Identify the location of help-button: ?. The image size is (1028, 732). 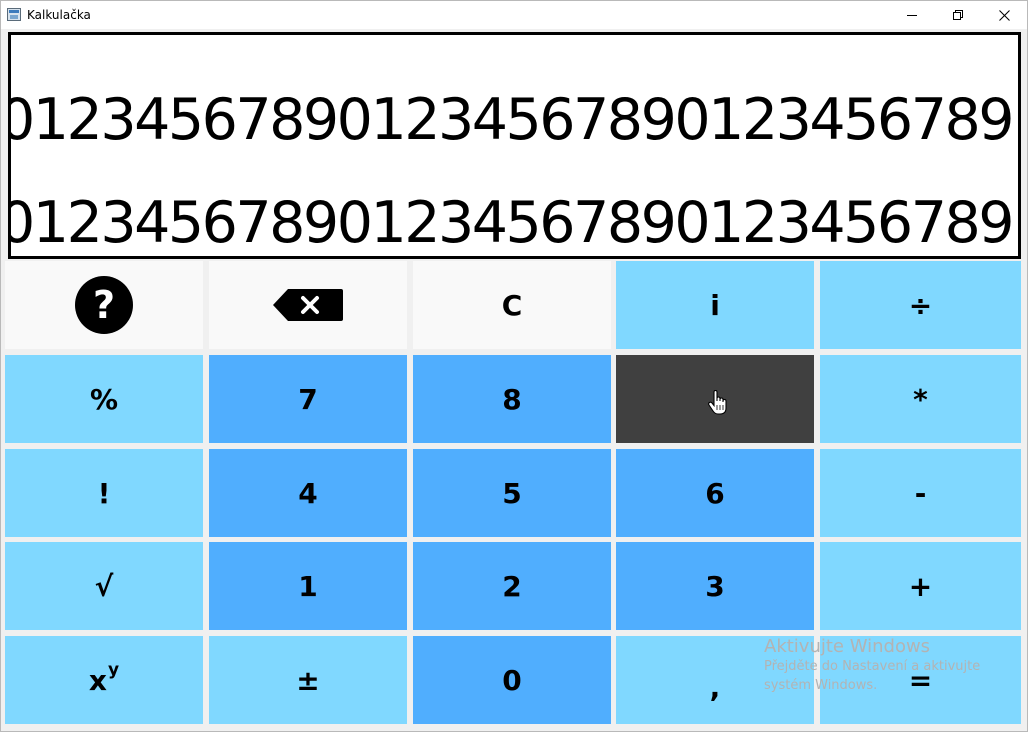
(104, 305).